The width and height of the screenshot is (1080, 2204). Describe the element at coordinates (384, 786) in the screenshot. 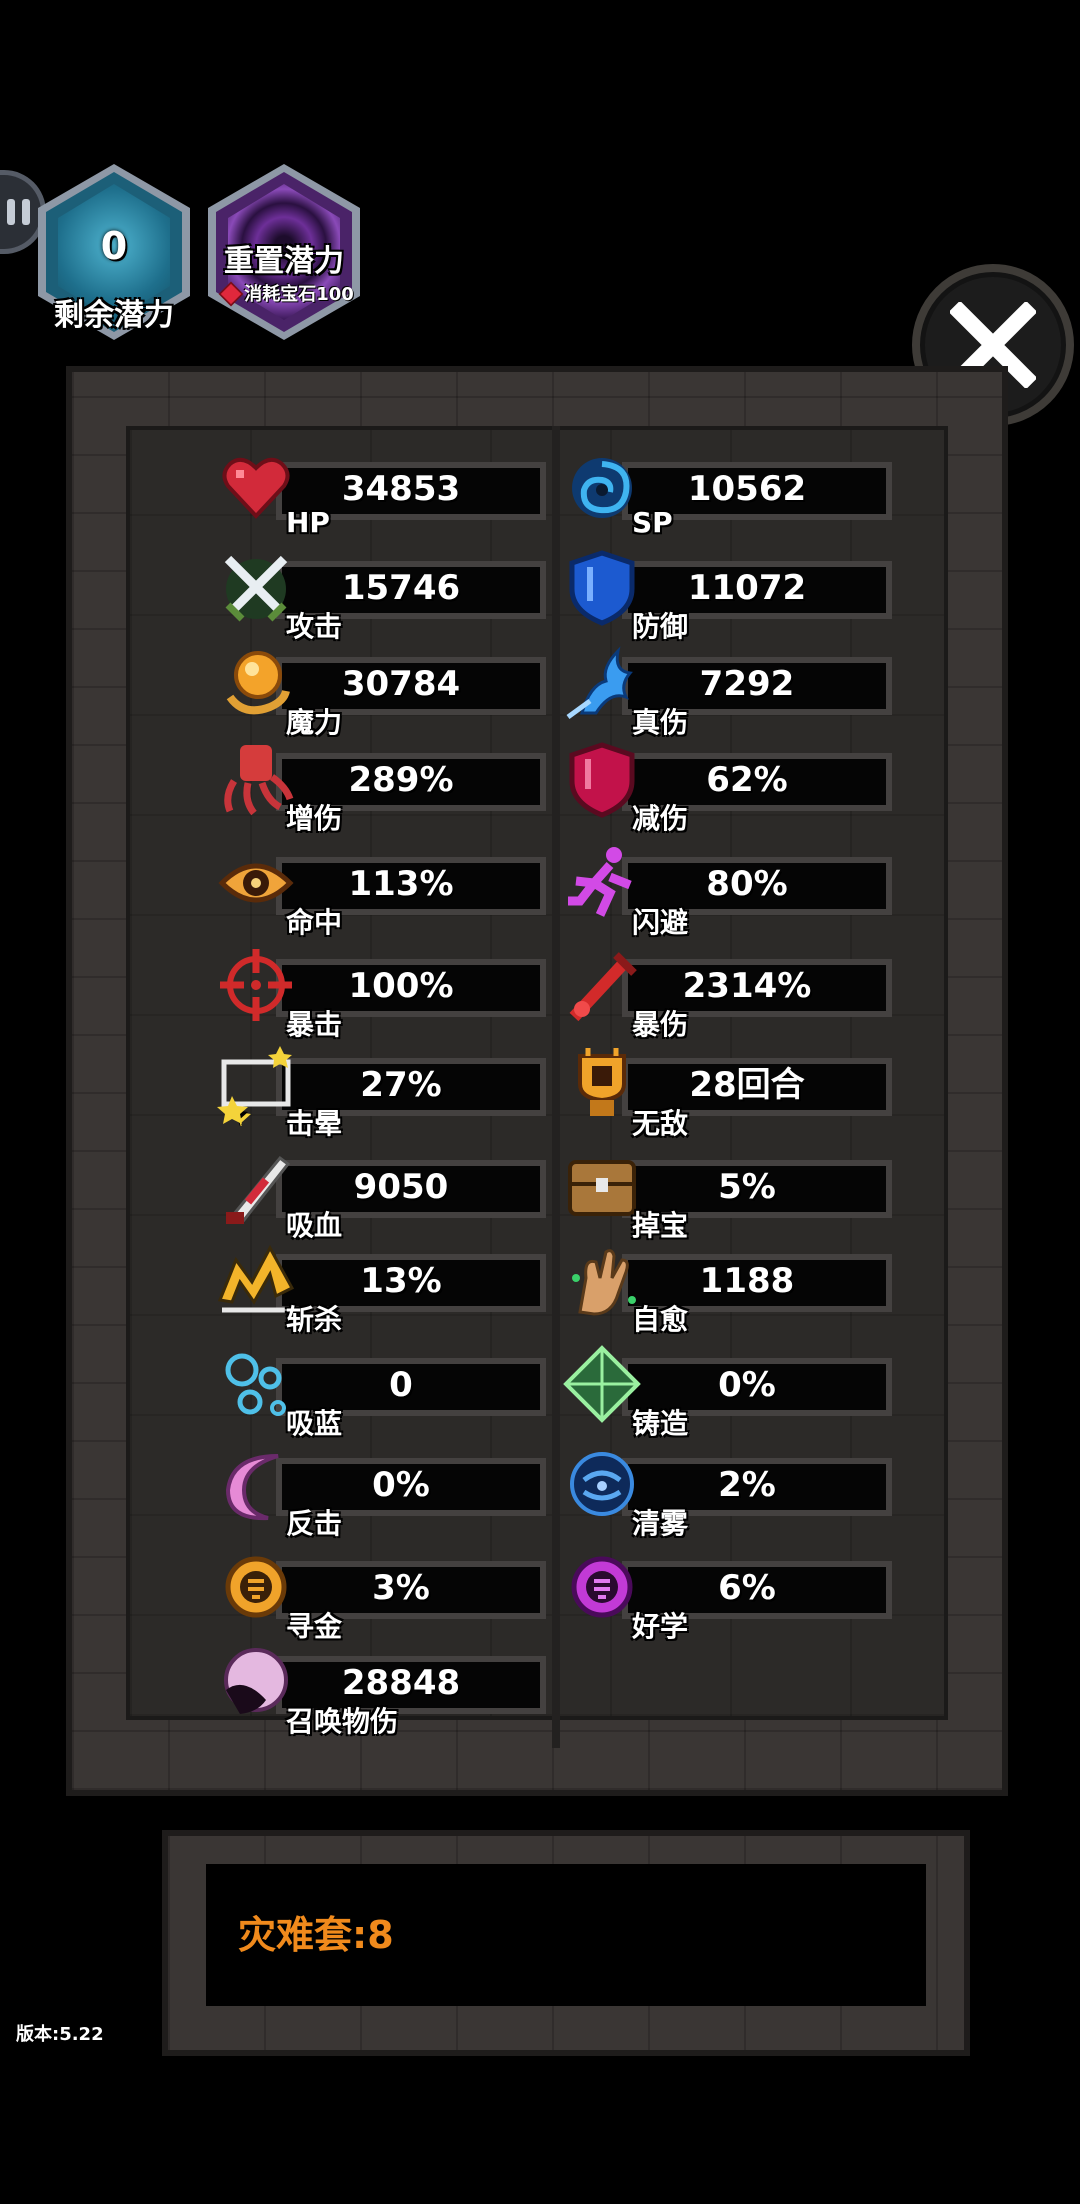

I see `stat-row: 289% 增伤` at that location.